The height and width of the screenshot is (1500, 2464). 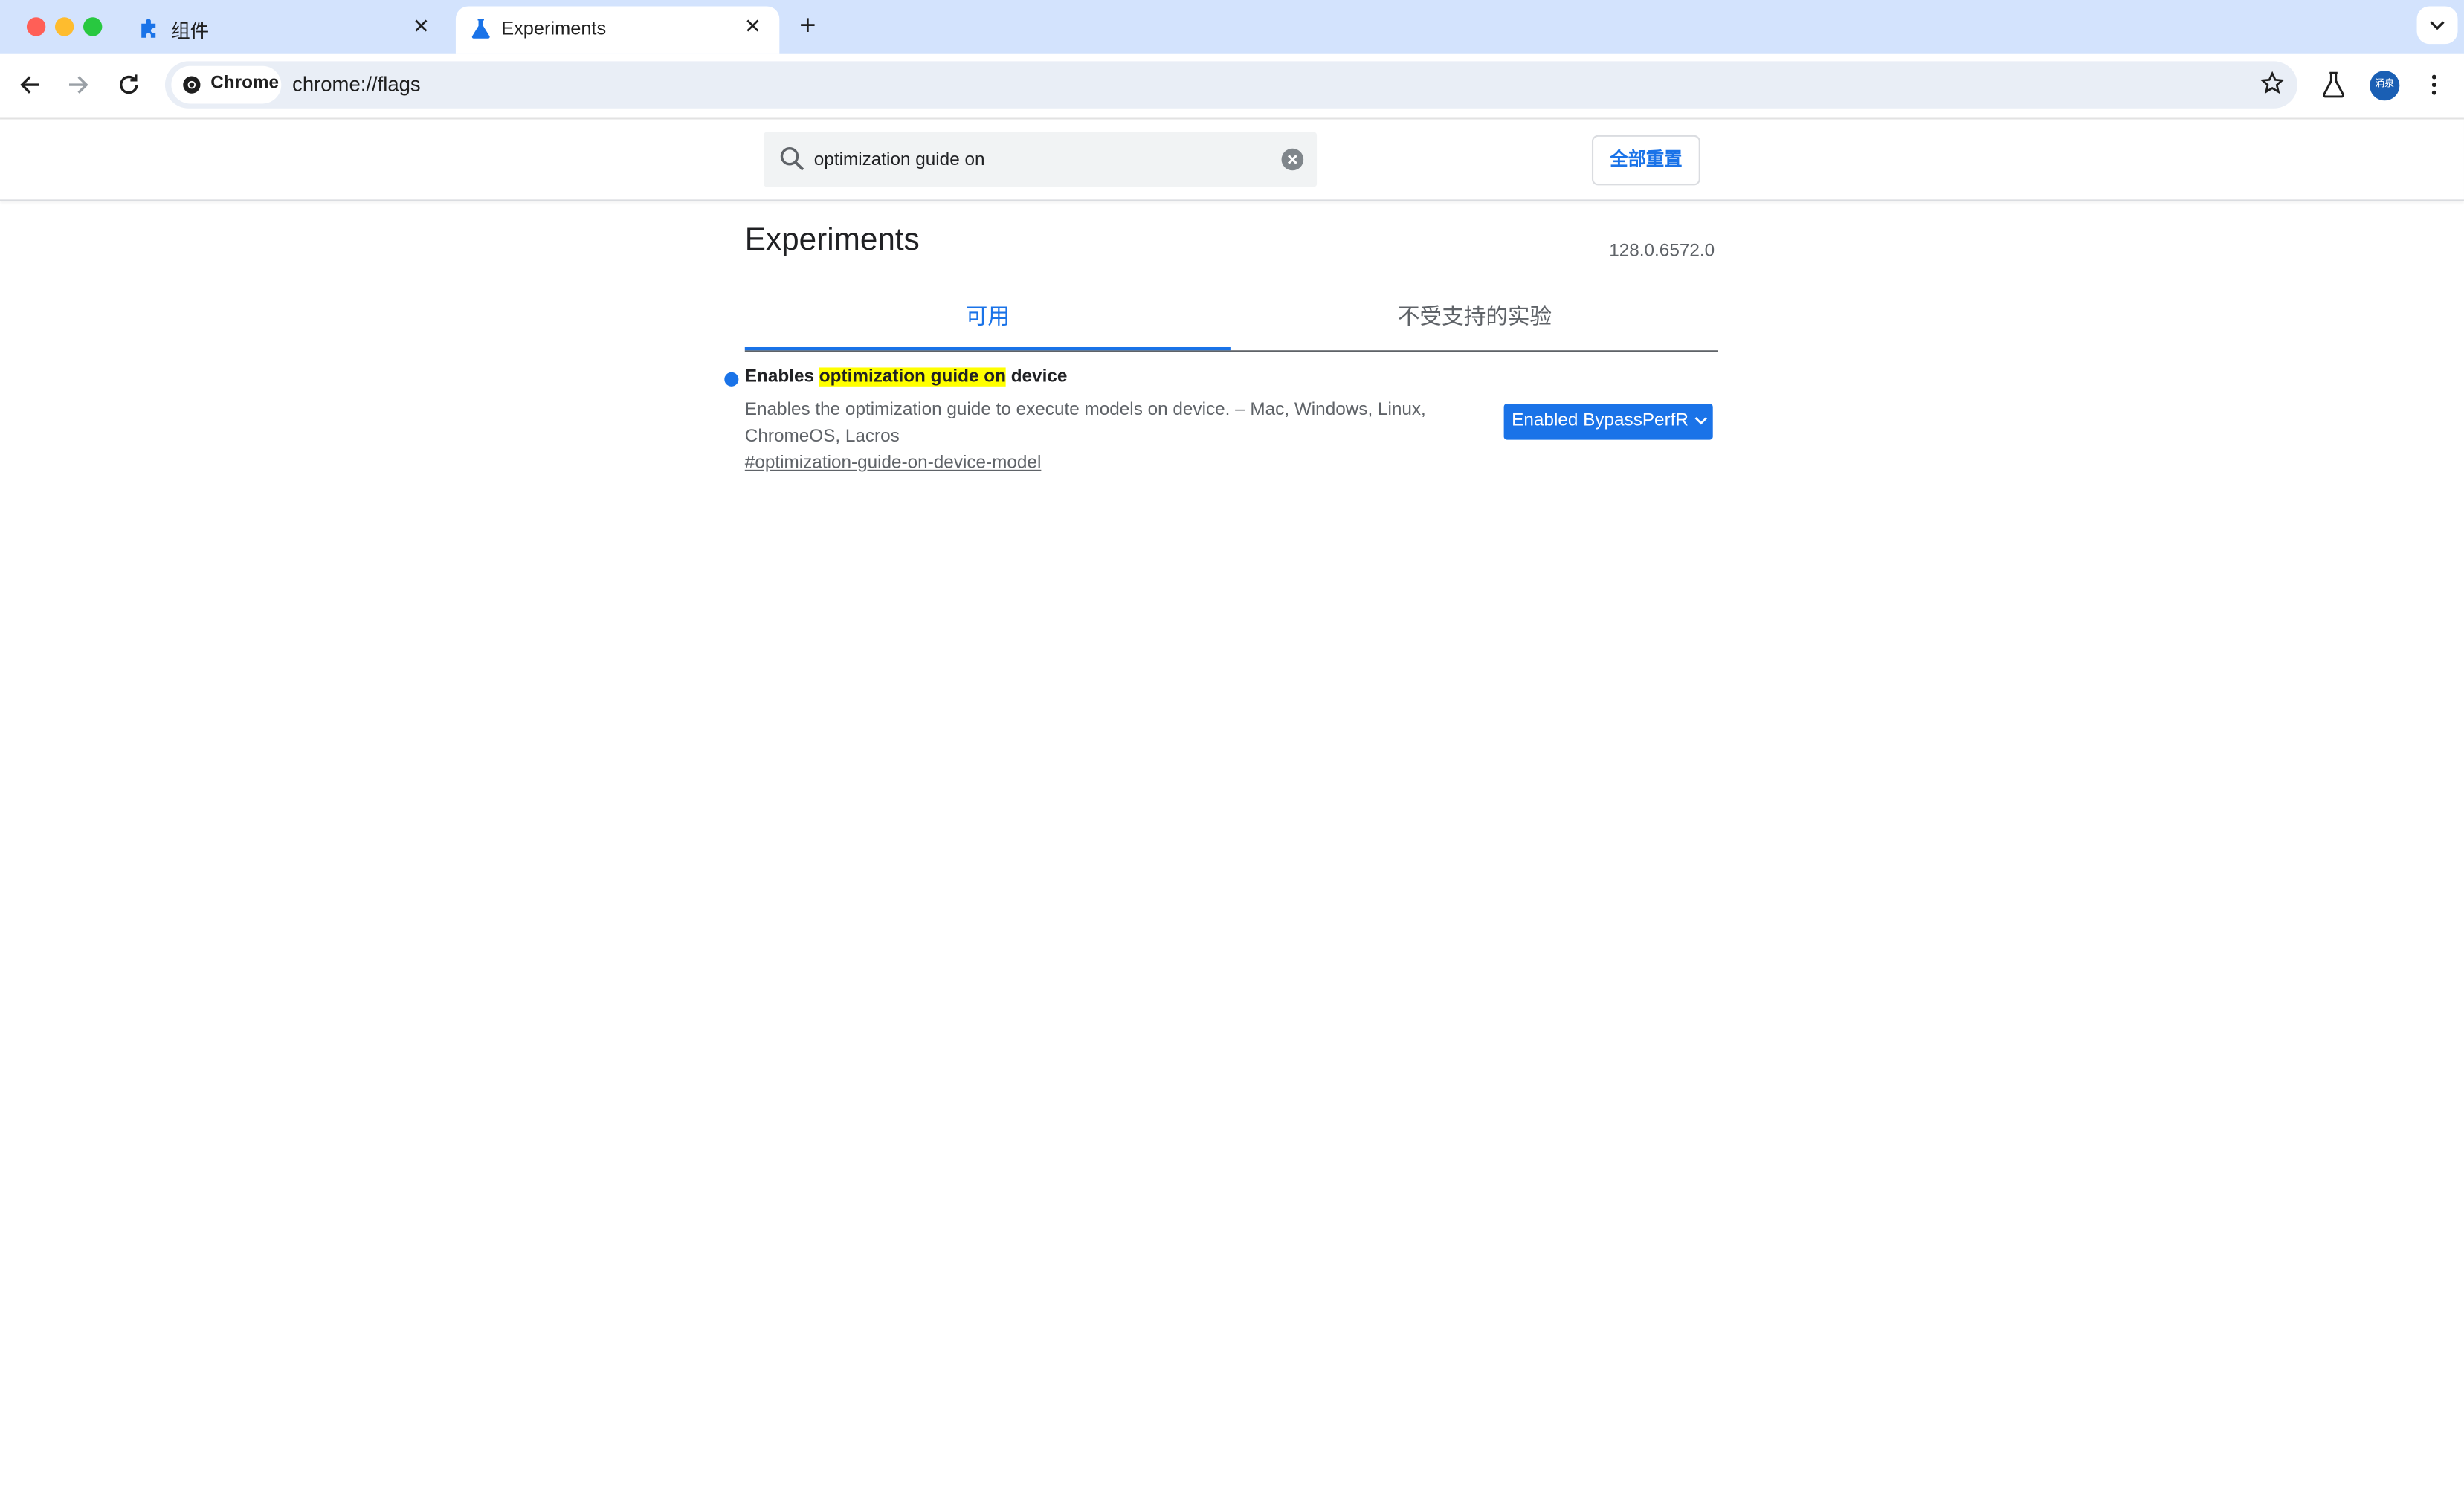 I want to click on experiment-title: Enables optimization guide on device, so click(x=906, y=377).